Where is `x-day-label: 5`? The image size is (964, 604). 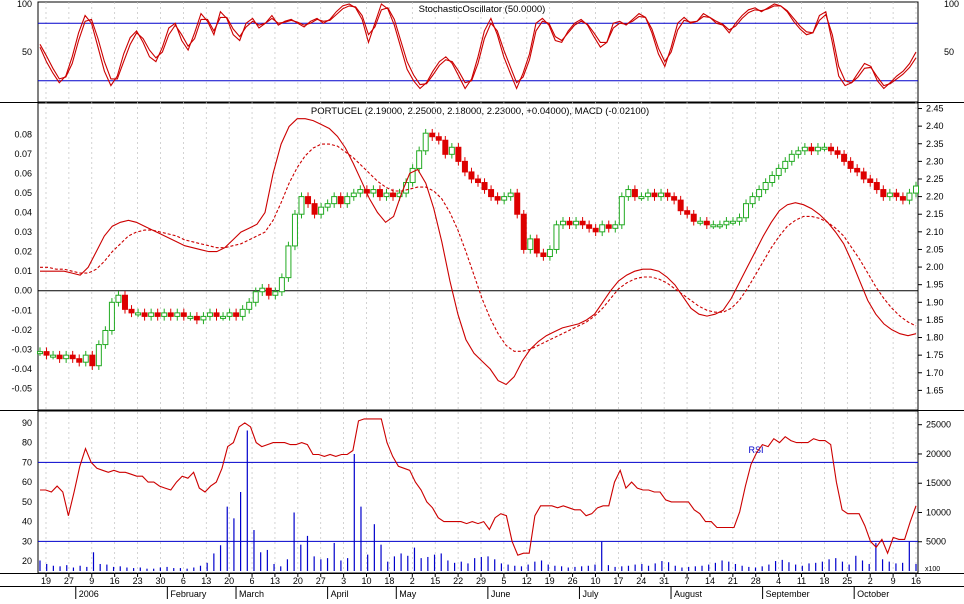
x-day-label: 5 is located at coordinates (503, 581).